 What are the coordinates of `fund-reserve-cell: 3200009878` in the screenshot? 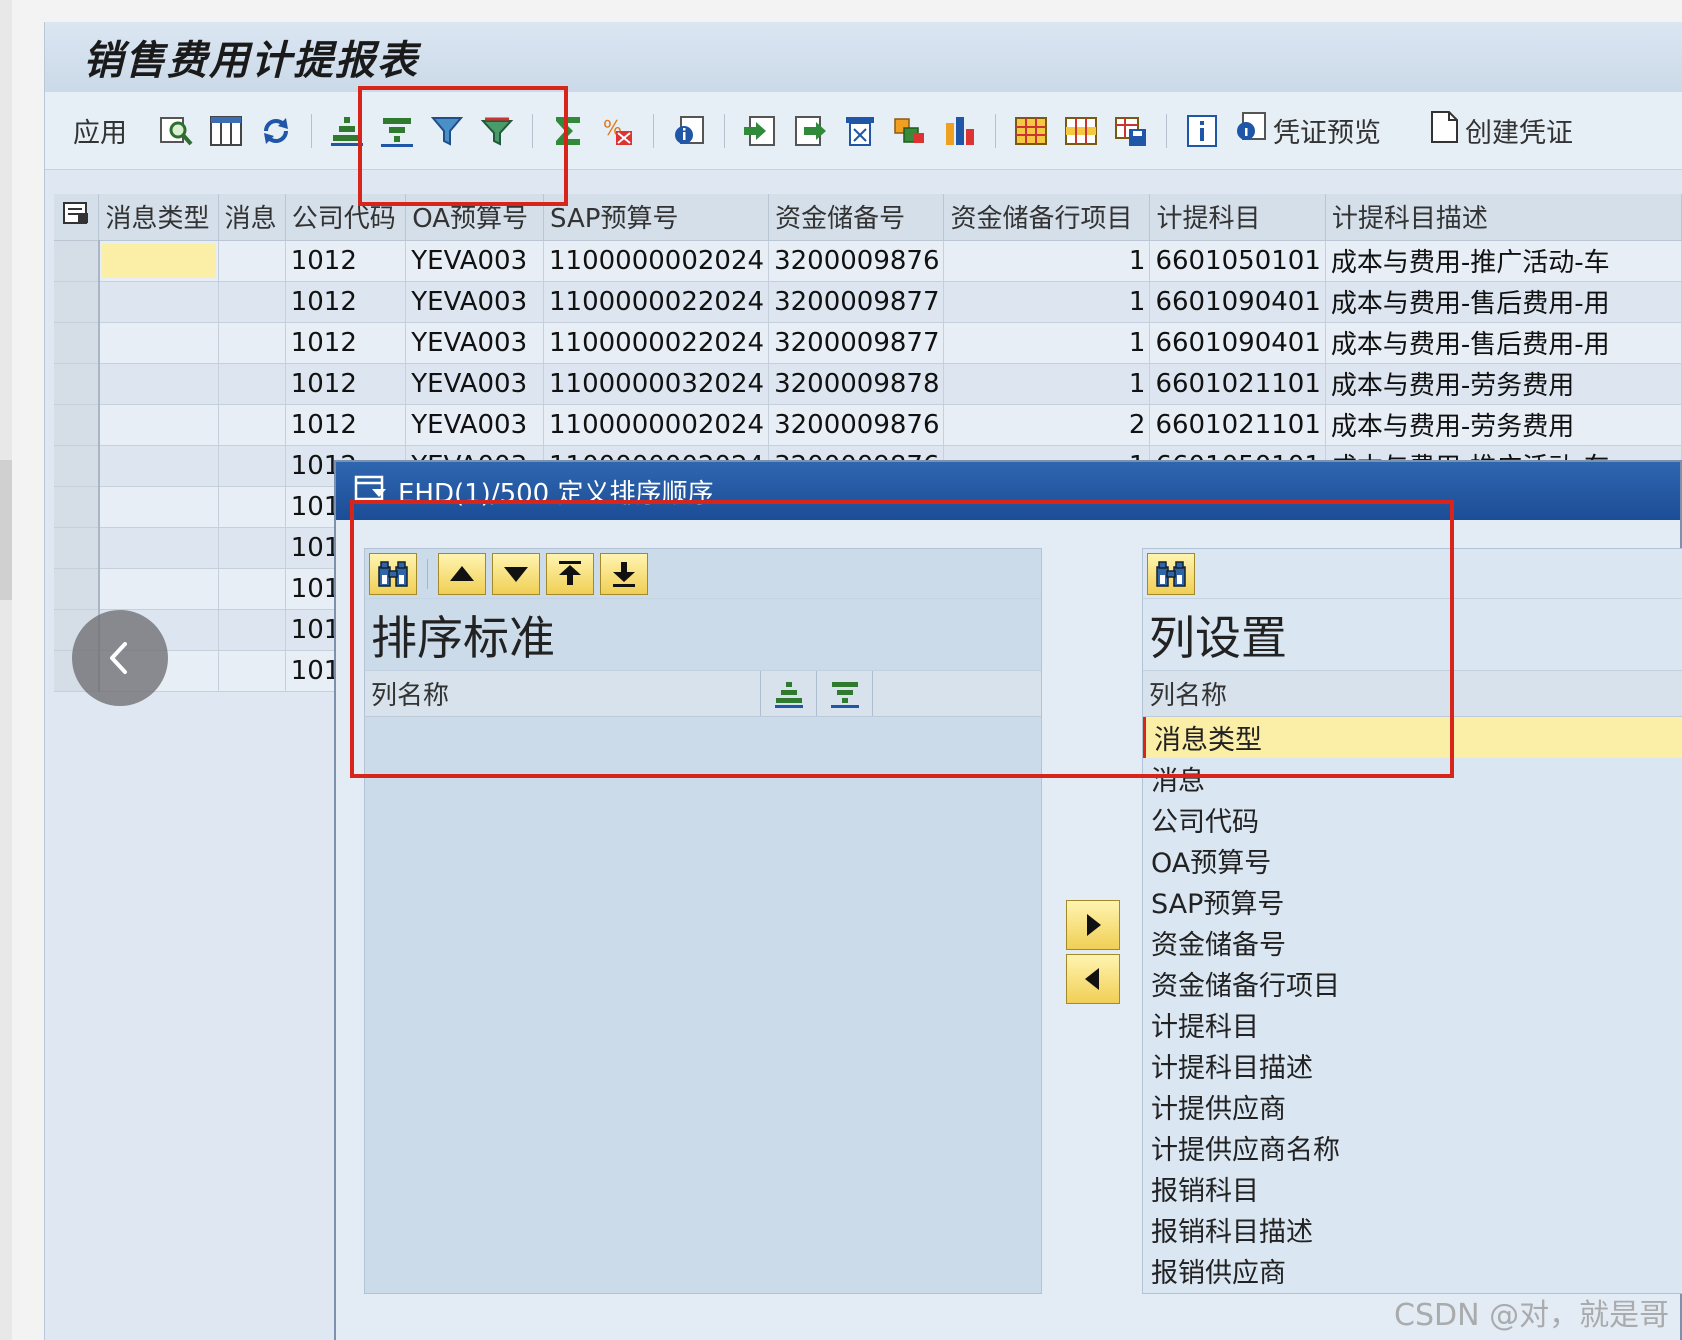 It's located at (856, 384).